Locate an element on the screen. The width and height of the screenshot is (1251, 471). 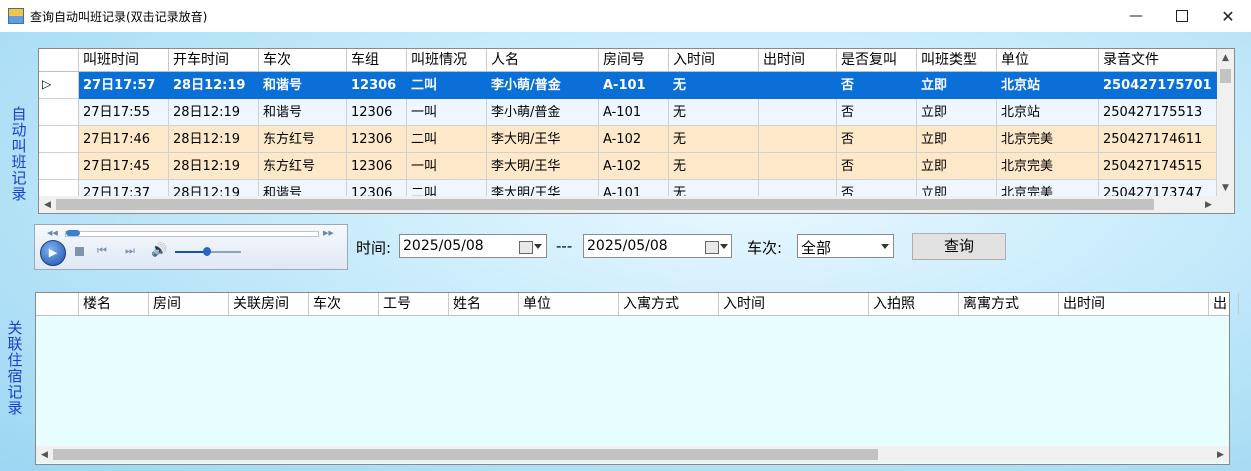
call-col-header: 开车时间 is located at coordinates (214, 60).